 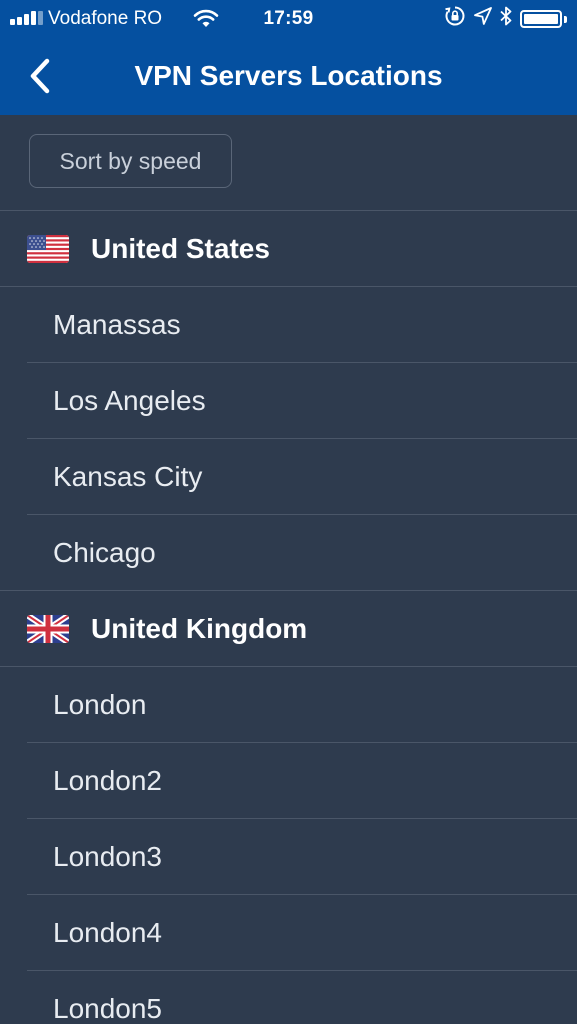 What do you see at coordinates (117, 324) in the screenshot?
I see `city-name: Manassas` at bounding box center [117, 324].